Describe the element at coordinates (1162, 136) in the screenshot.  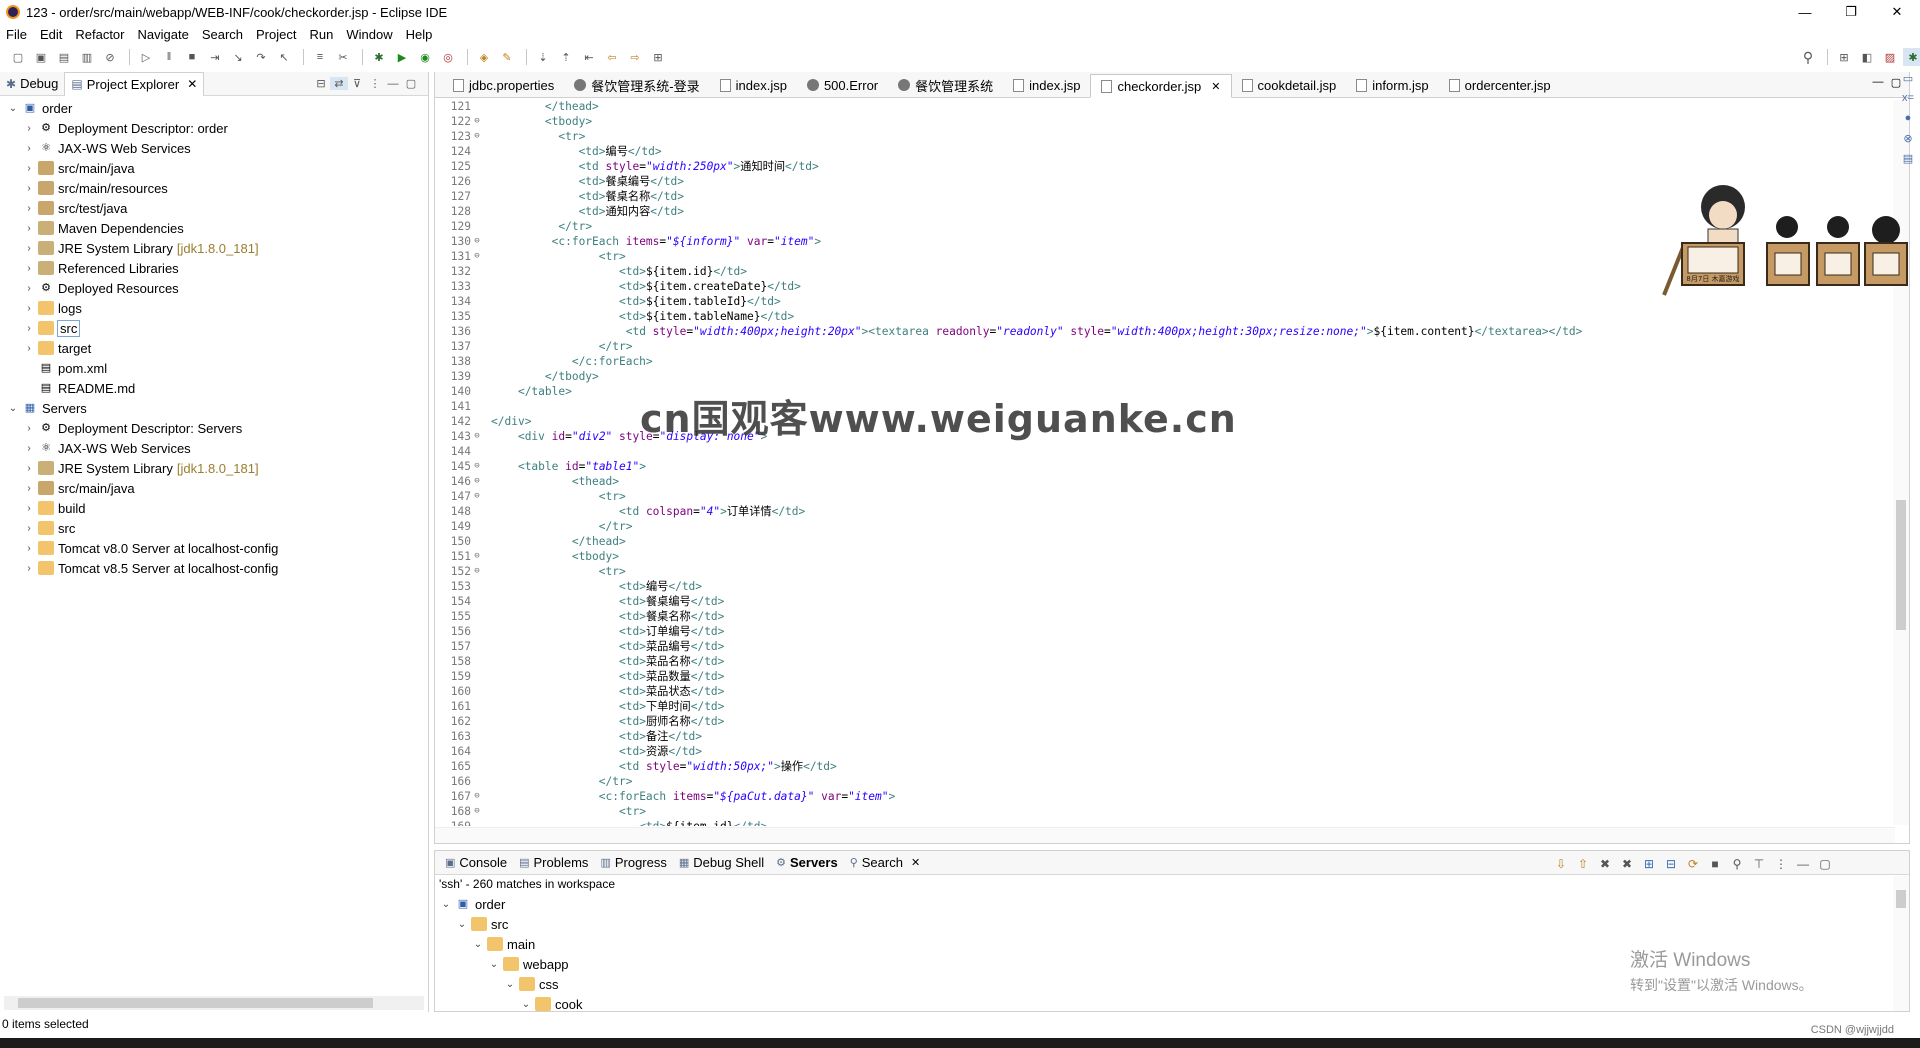
I see `code-line: 123 ⊖ <tr>` at that location.